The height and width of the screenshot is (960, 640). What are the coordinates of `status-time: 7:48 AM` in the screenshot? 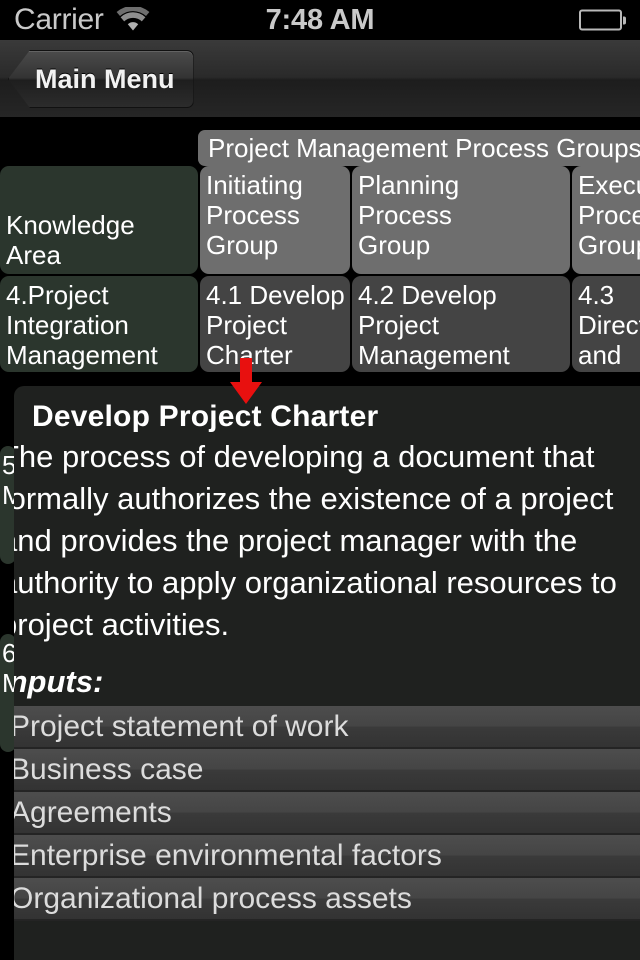 It's located at (320, 19).